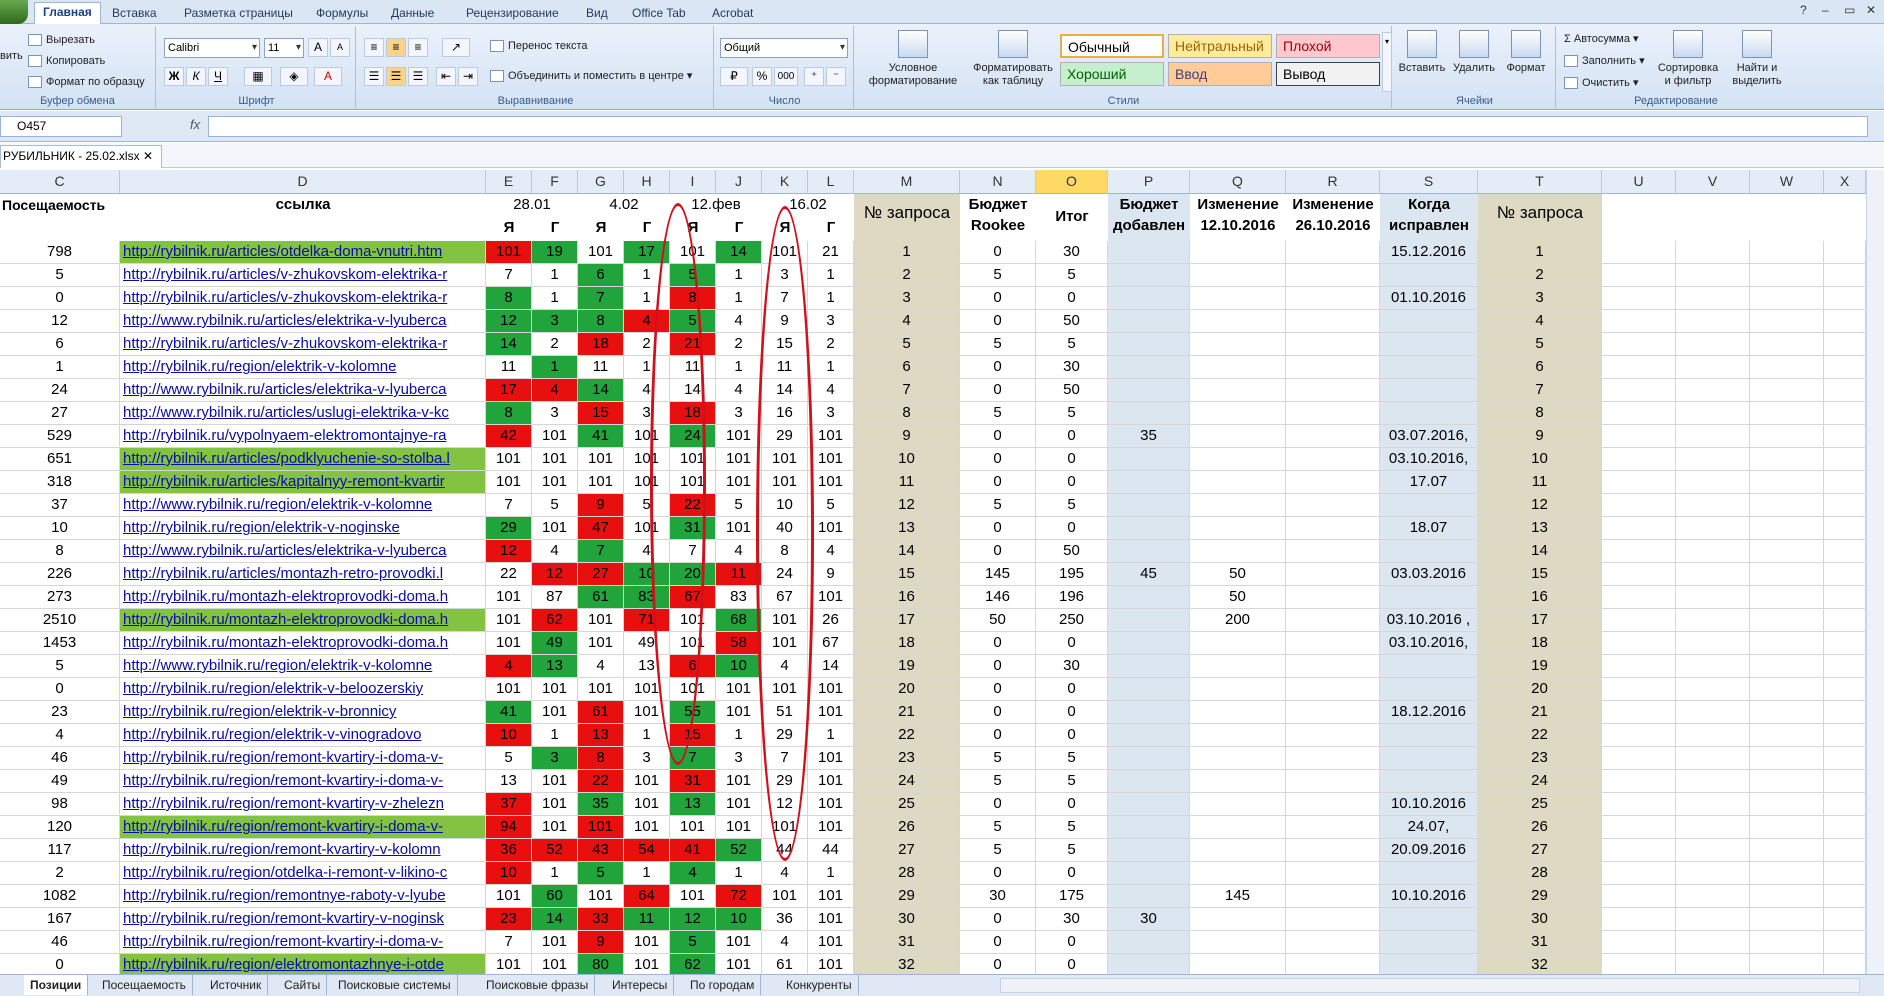 The image size is (1884, 996). Describe the element at coordinates (56, 985) in the screenshot. I see `sheet-tab: Позиции` at that location.